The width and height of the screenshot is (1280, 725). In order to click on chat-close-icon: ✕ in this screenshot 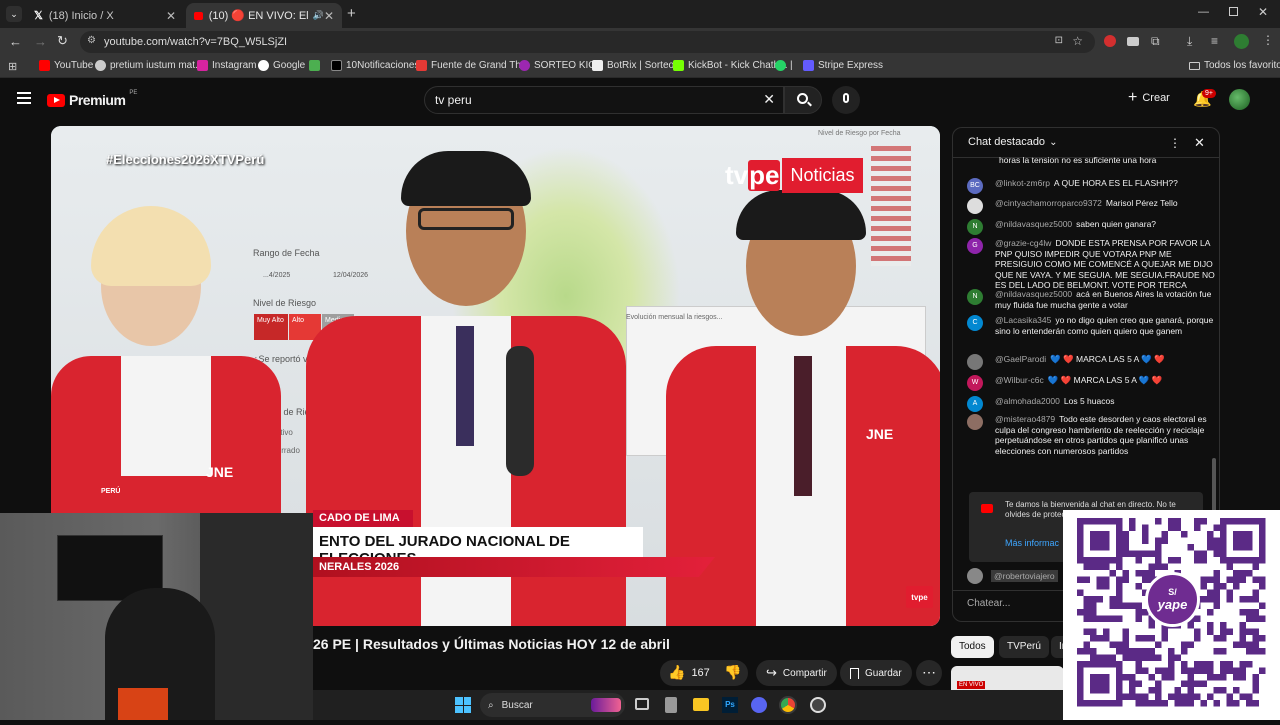, I will do `click(1199, 143)`.